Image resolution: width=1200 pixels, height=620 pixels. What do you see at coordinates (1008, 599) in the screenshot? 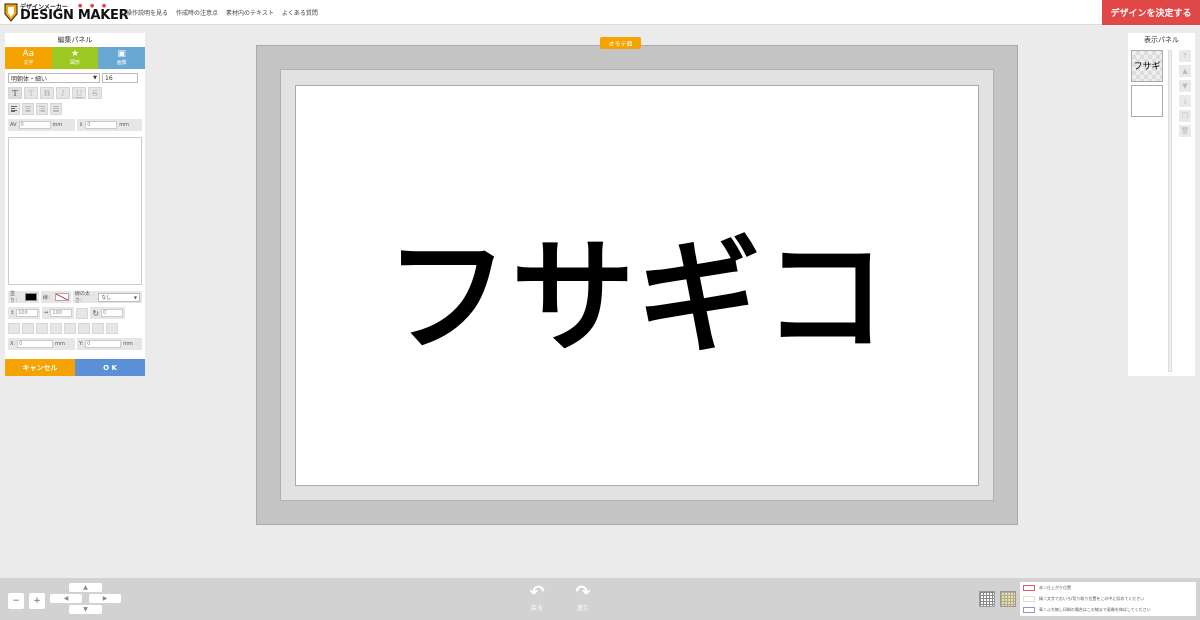
I see `guide-toggle-icon` at bounding box center [1008, 599].